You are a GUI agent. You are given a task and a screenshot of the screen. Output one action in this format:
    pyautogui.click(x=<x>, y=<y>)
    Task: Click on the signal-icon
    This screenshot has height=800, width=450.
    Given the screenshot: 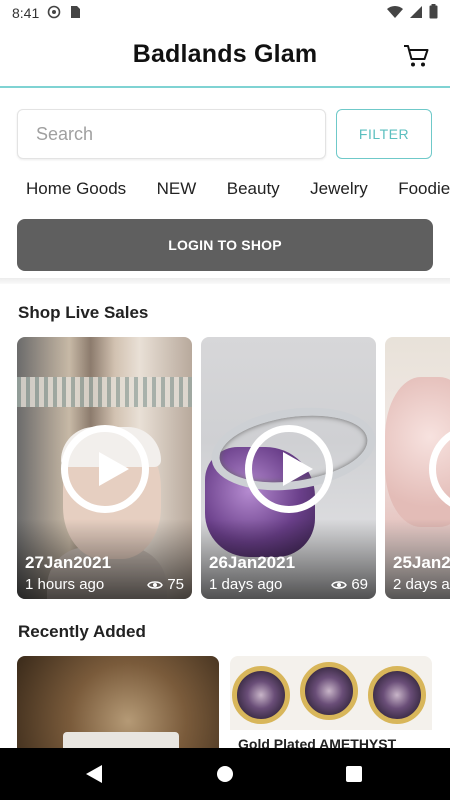 What is the action you would take?
    pyautogui.click(x=416, y=13)
    